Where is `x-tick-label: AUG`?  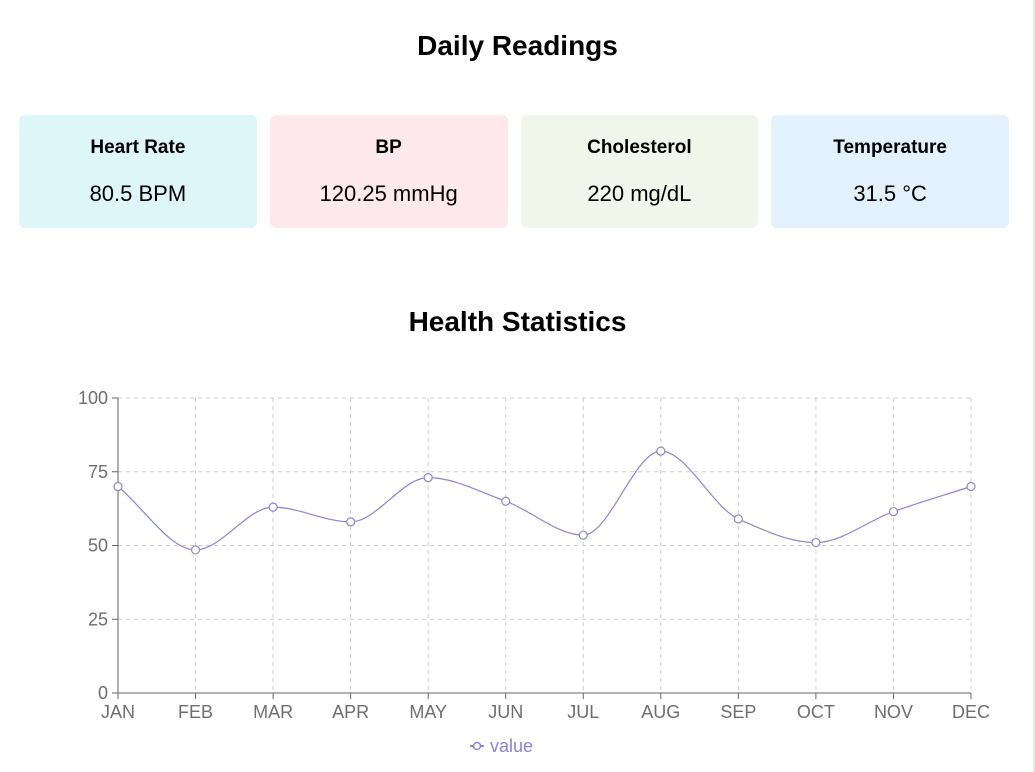 x-tick-label: AUG is located at coordinates (660, 712).